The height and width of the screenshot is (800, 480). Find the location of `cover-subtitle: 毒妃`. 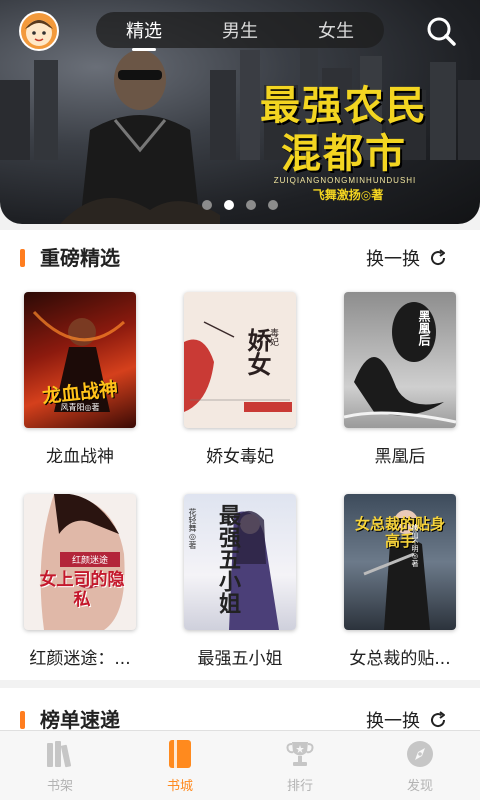

cover-subtitle: 毒妃 is located at coordinates (273, 337).